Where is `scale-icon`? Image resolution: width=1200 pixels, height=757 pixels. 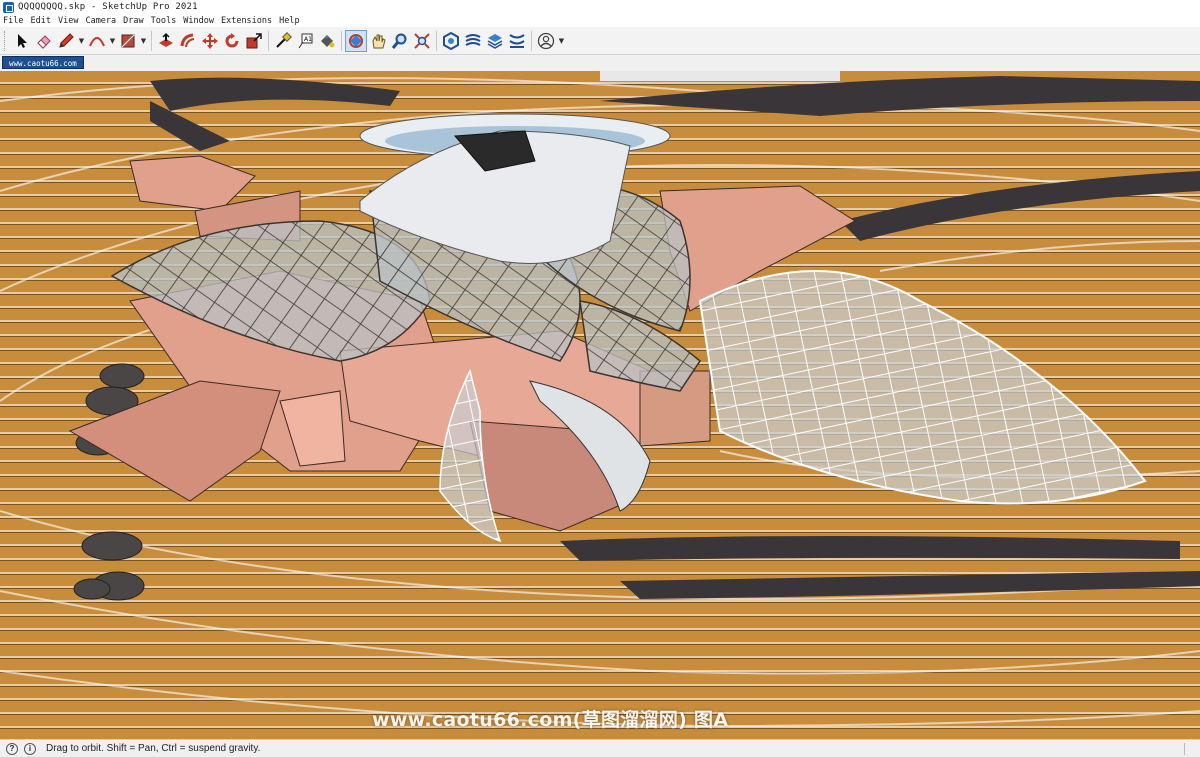
scale-icon is located at coordinates (254, 40).